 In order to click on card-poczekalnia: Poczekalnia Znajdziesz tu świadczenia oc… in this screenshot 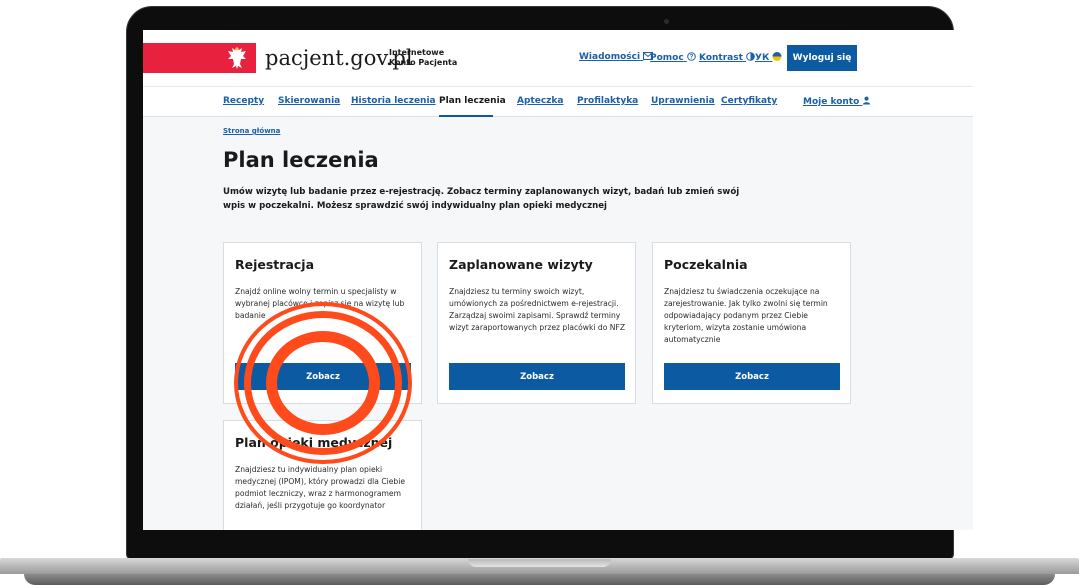, I will do `click(751, 323)`.